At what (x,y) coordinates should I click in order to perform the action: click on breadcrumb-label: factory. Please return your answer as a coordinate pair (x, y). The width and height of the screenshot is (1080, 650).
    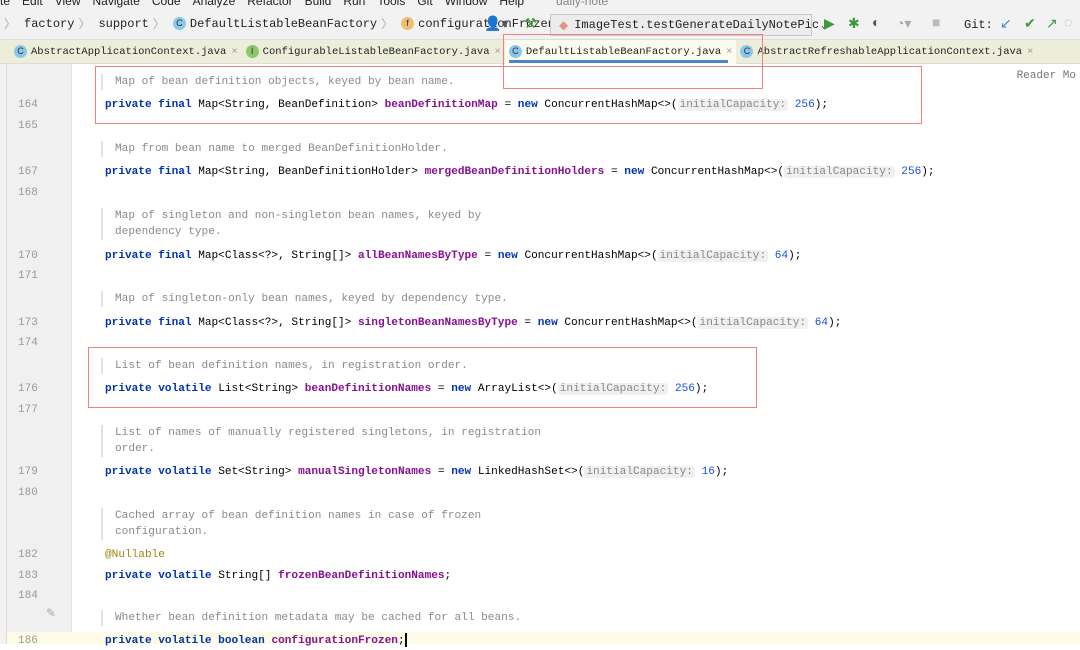
    Looking at the image, I should click on (49, 23).